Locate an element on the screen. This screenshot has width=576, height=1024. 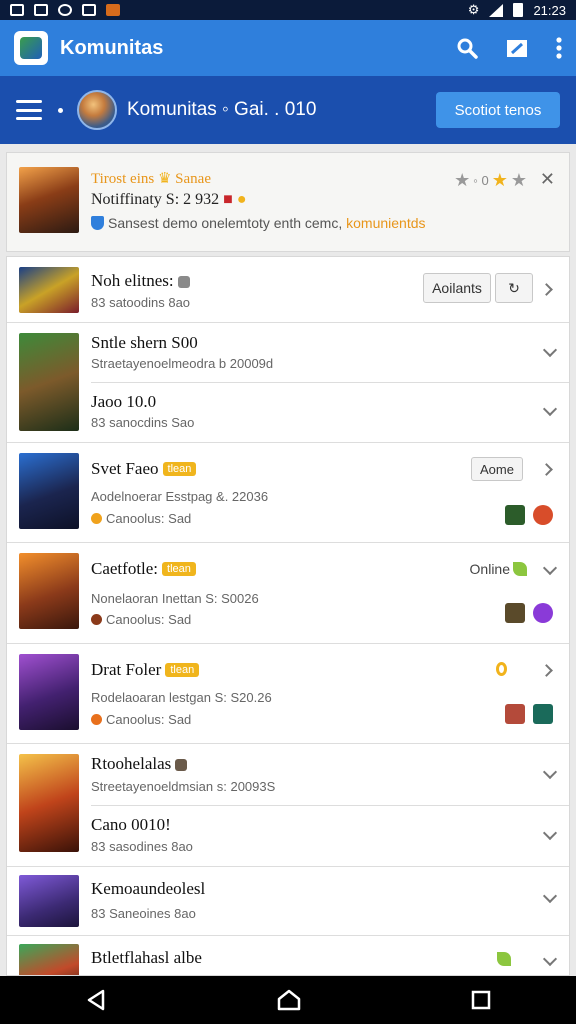
item-name: Kemoaundeolesl is located at coordinates (148, 888).